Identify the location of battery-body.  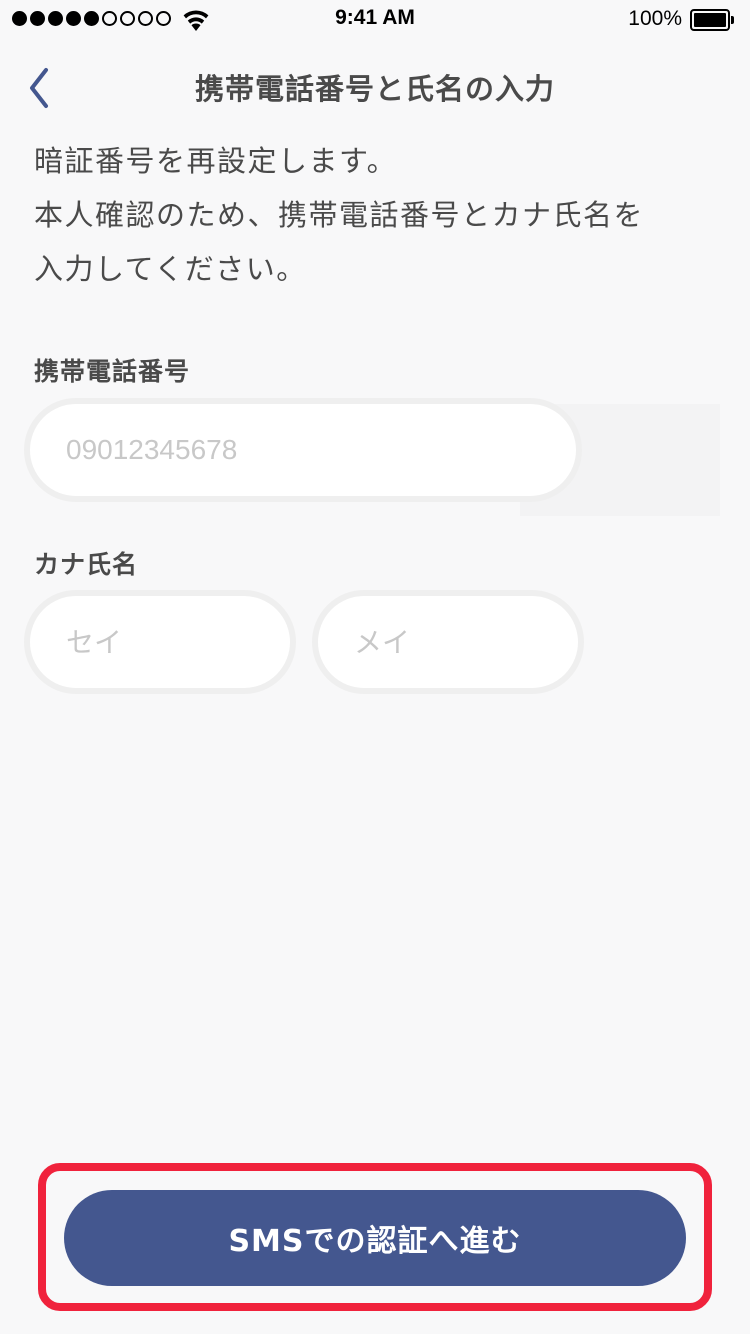
(710, 20).